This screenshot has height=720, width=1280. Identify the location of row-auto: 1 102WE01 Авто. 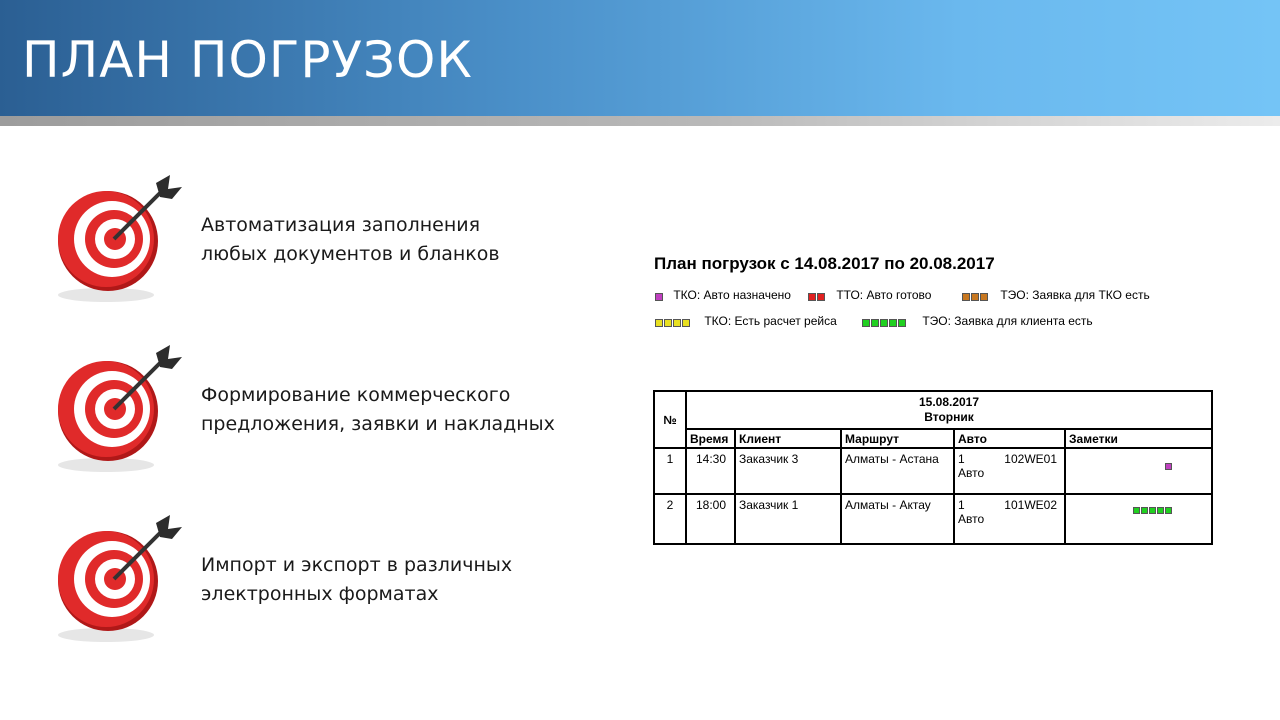
(1009, 471).